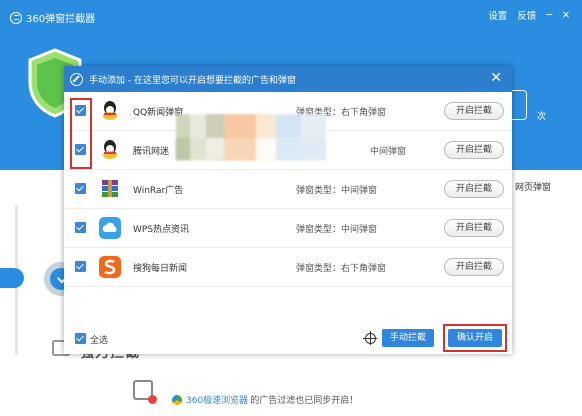 Image resolution: width=582 pixels, height=416 pixels. I want to click on minimize-icon: ─, so click(549, 15).